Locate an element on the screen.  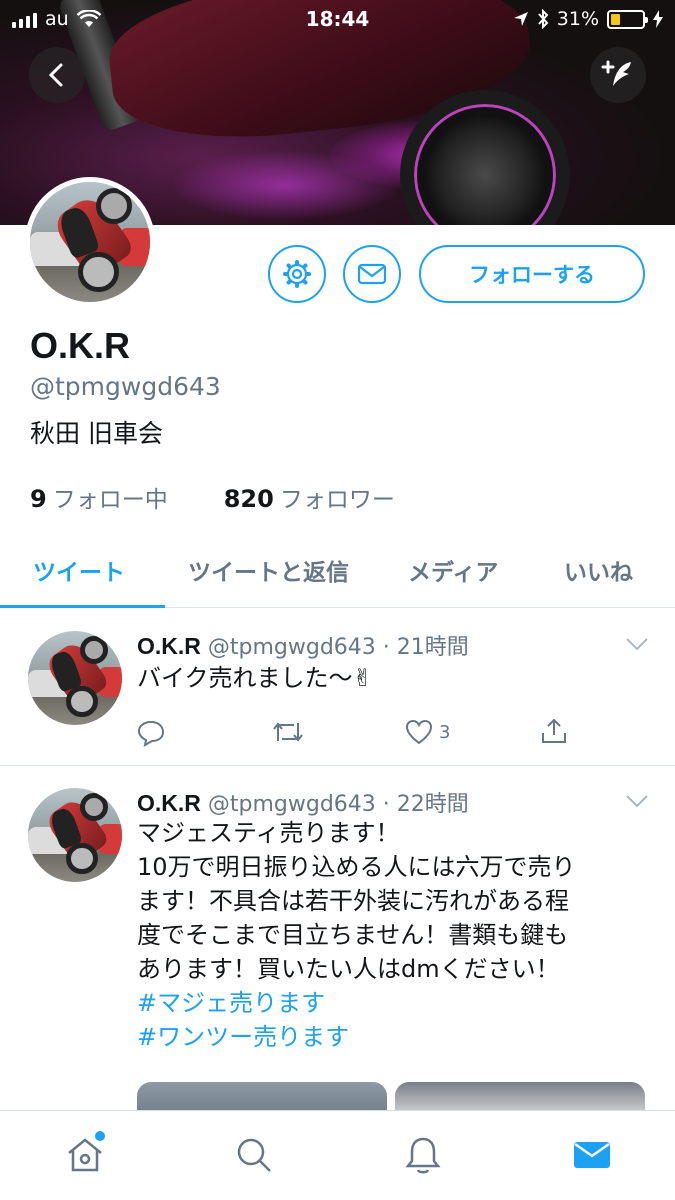
nav-home is located at coordinates (85, 1154).